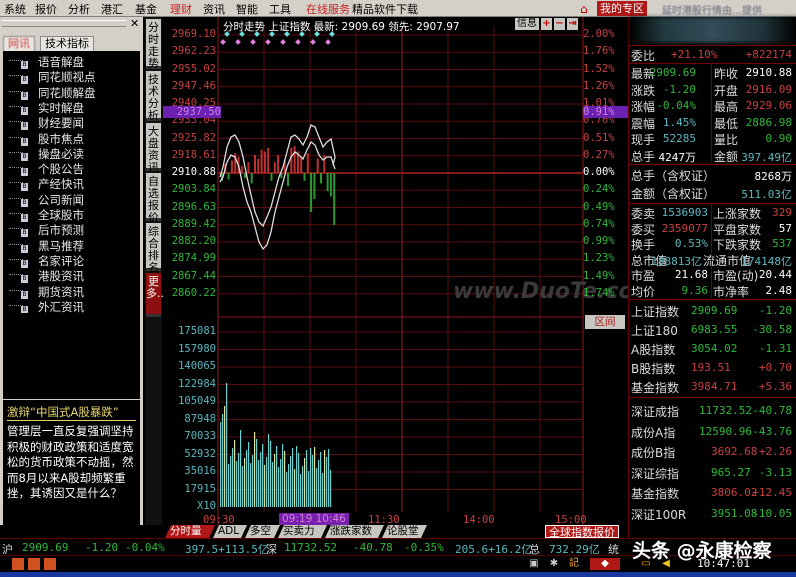 The width and height of the screenshot is (796, 577). Describe the element at coordinates (46, 184) in the screenshot. I see `tree-item: B 产经快讯` at that location.